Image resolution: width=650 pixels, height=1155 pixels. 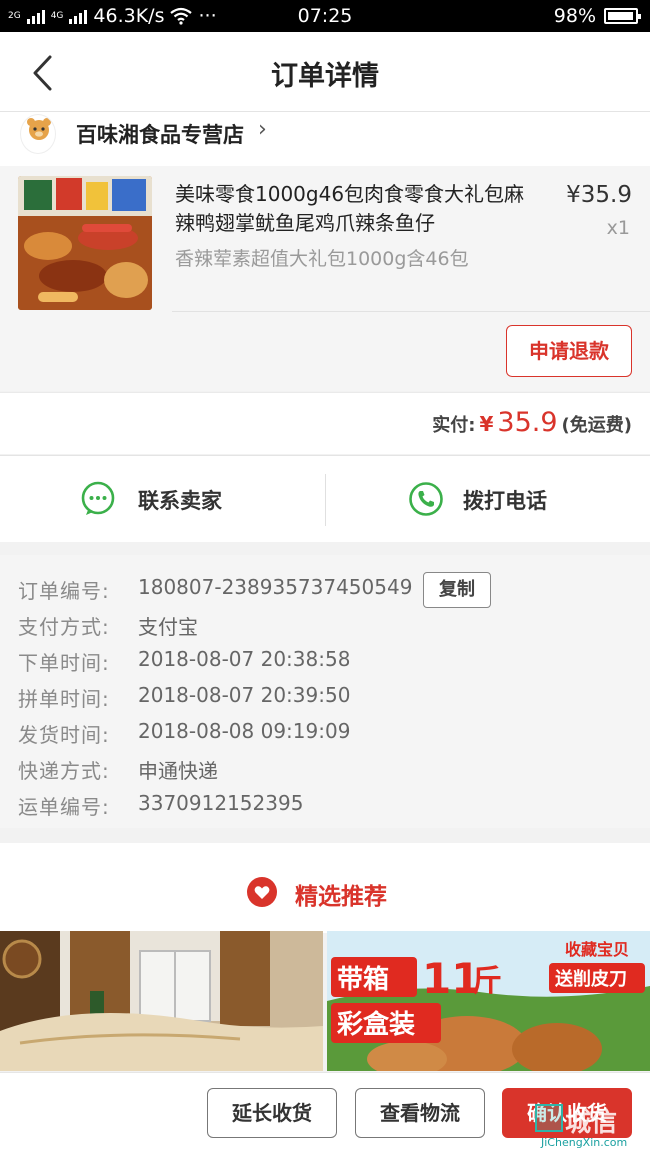 I want to click on courier-value: 申通快递, so click(x=178, y=771).